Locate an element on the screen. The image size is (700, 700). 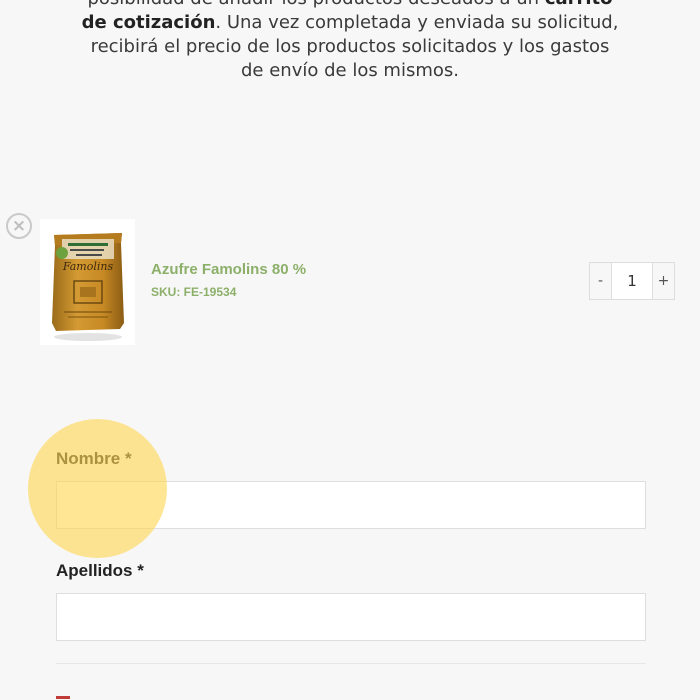
apellidos-field is located at coordinates (351, 617).